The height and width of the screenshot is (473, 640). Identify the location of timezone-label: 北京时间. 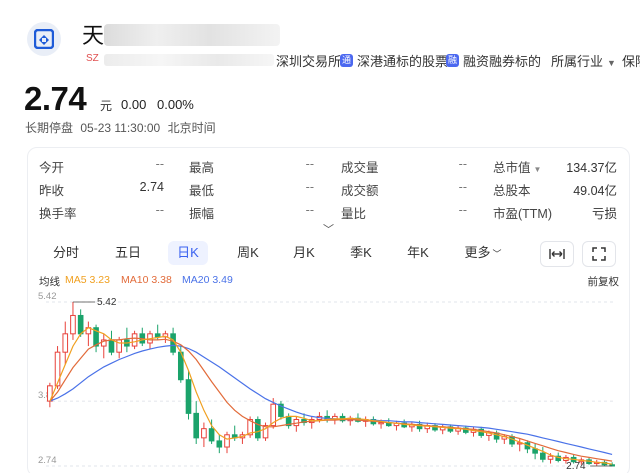
(191, 128).